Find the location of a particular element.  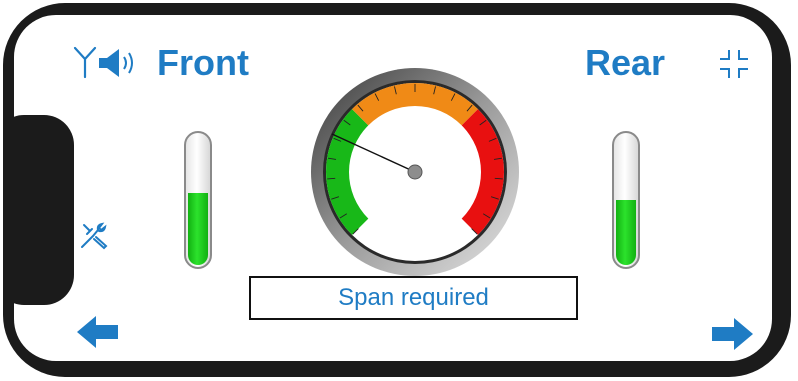

dial-hub is located at coordinates (415, 172).